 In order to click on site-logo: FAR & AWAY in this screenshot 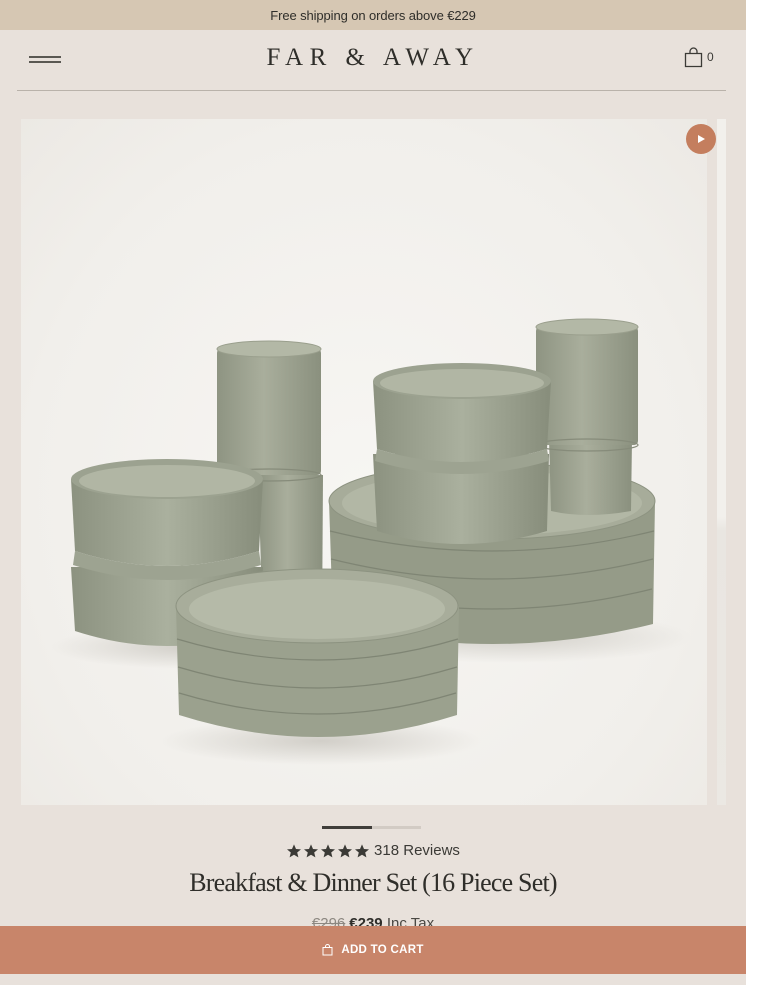, I will do `click(373, 58)`.